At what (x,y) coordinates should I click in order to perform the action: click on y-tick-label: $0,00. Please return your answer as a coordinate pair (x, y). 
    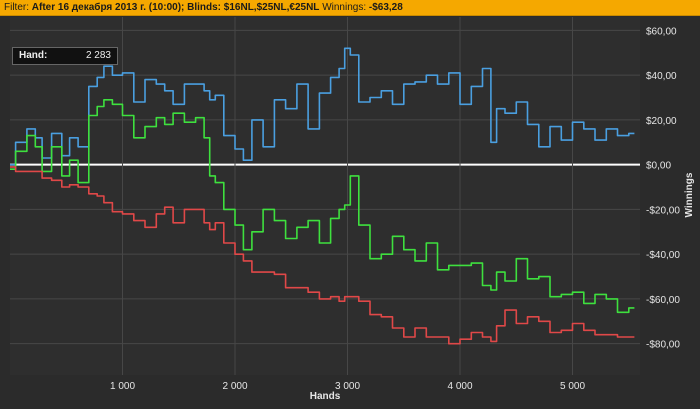
    Looking at the image, I should click on (658, 166).